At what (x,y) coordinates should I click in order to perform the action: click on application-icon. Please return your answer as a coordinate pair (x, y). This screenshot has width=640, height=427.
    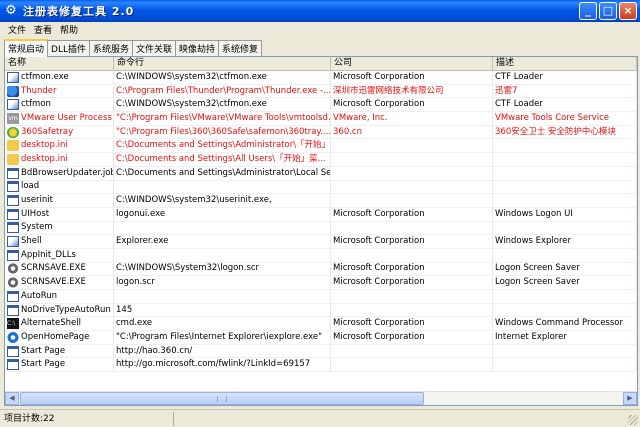
    Looking at the image, I should click on (13, 242).